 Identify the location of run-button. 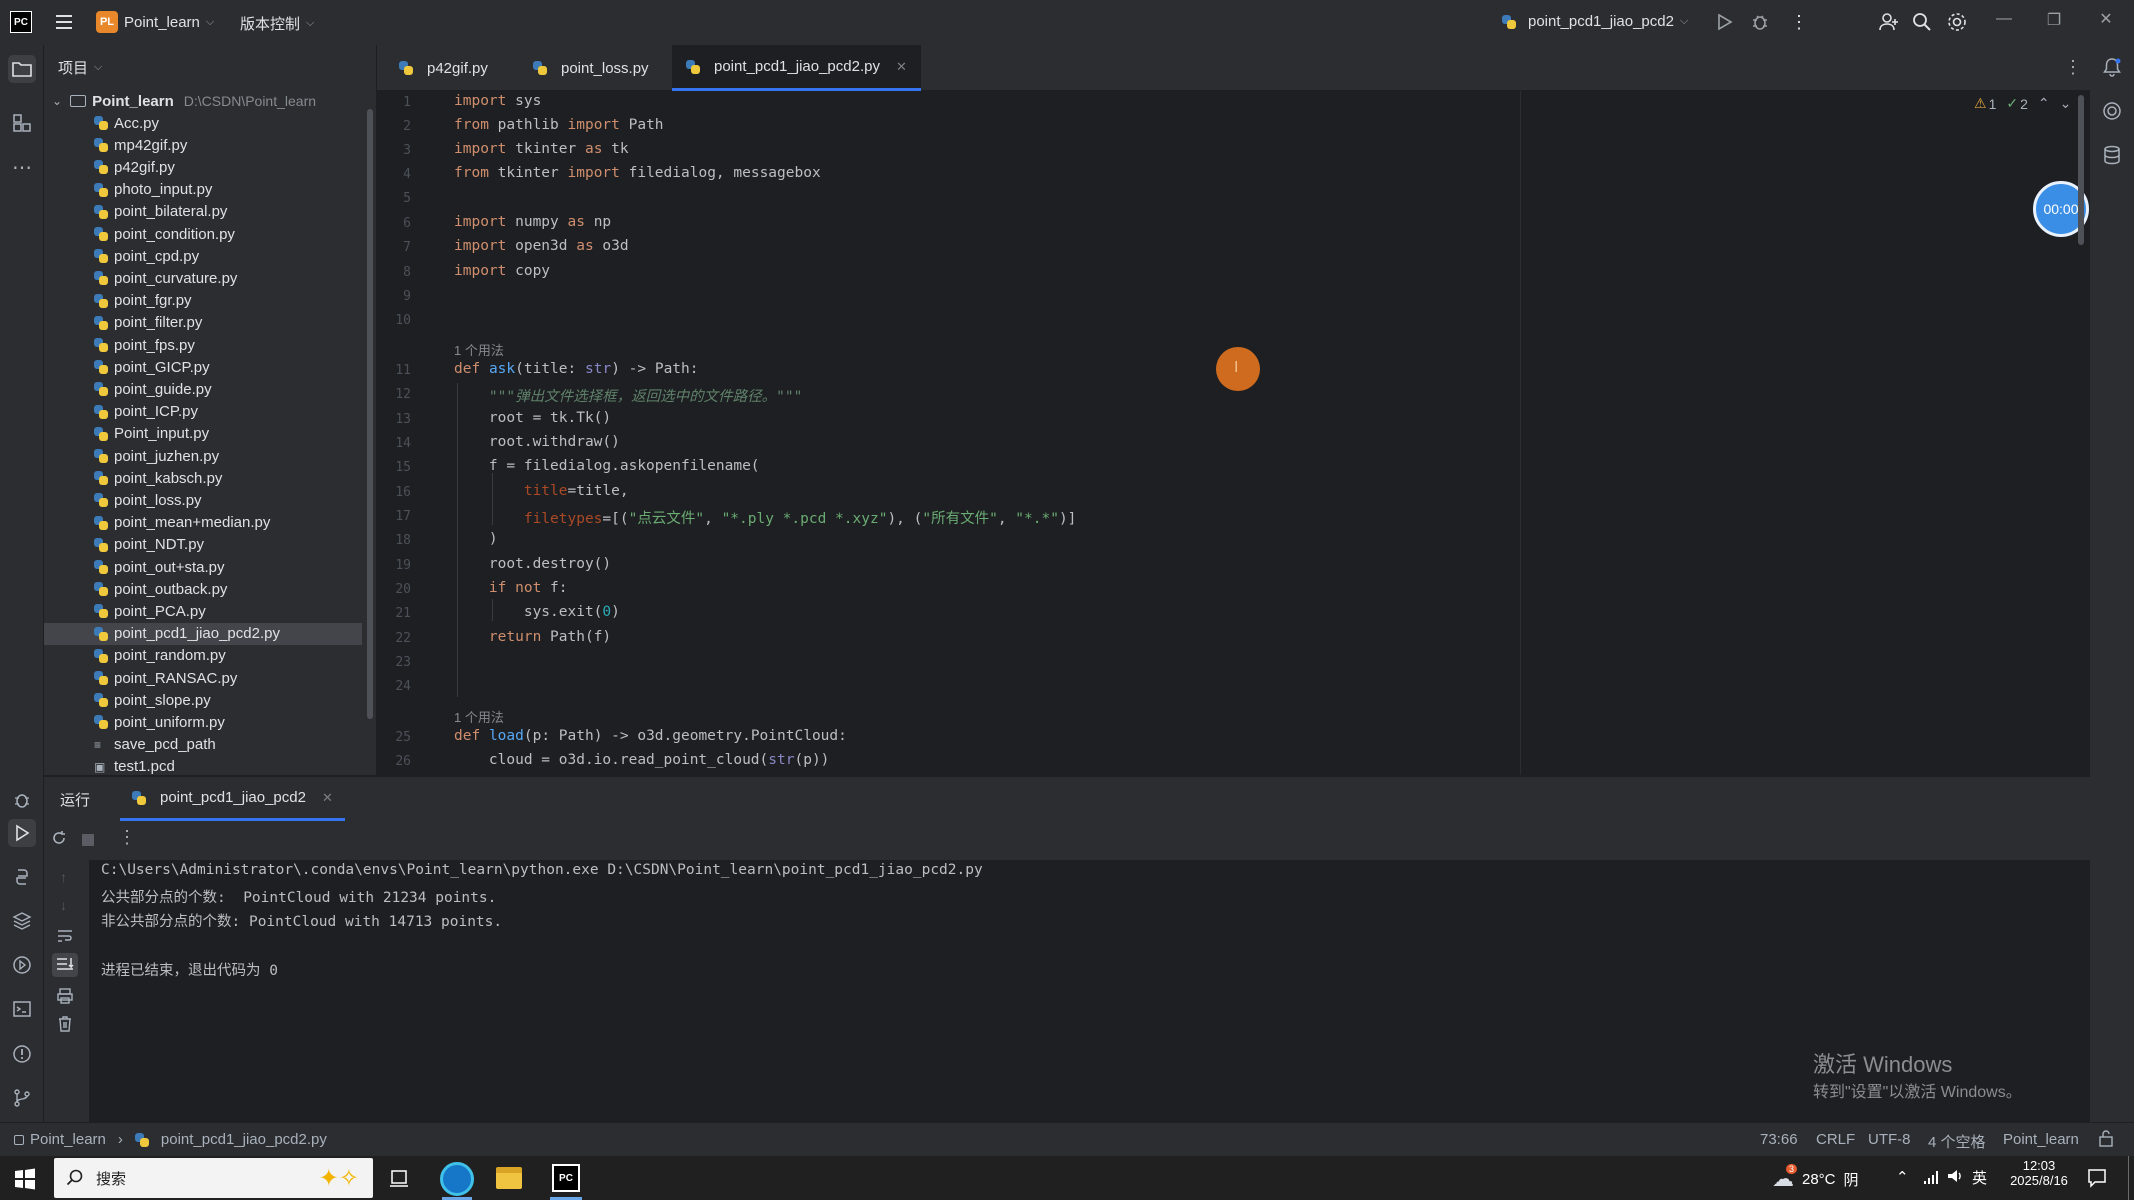
(1724, 22).